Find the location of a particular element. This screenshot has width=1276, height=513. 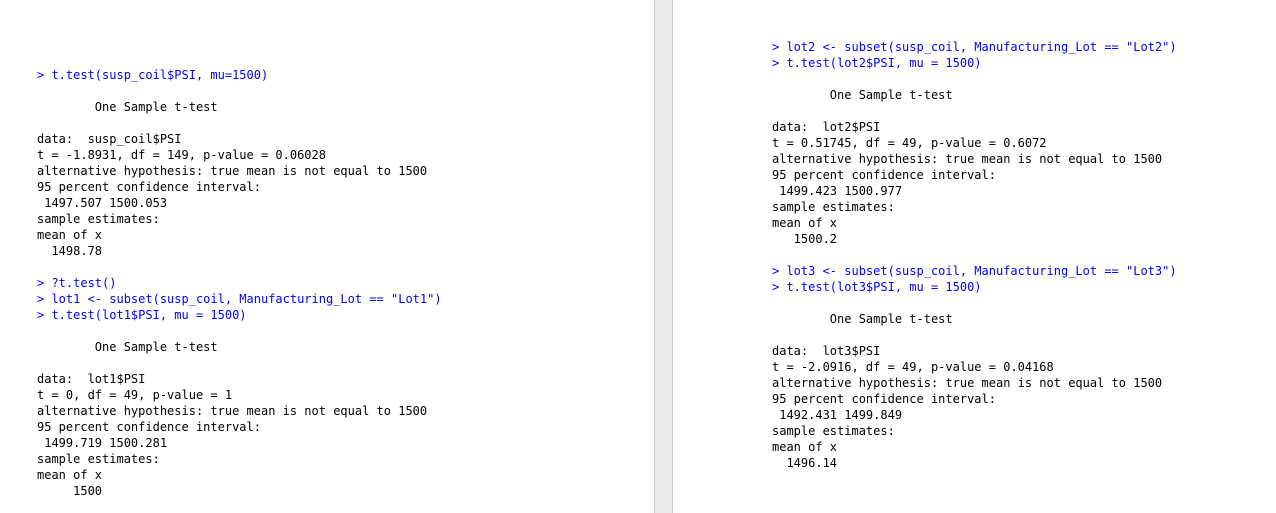

console-output-line: data: lot2$PSI is located at coordinates (826, 127).